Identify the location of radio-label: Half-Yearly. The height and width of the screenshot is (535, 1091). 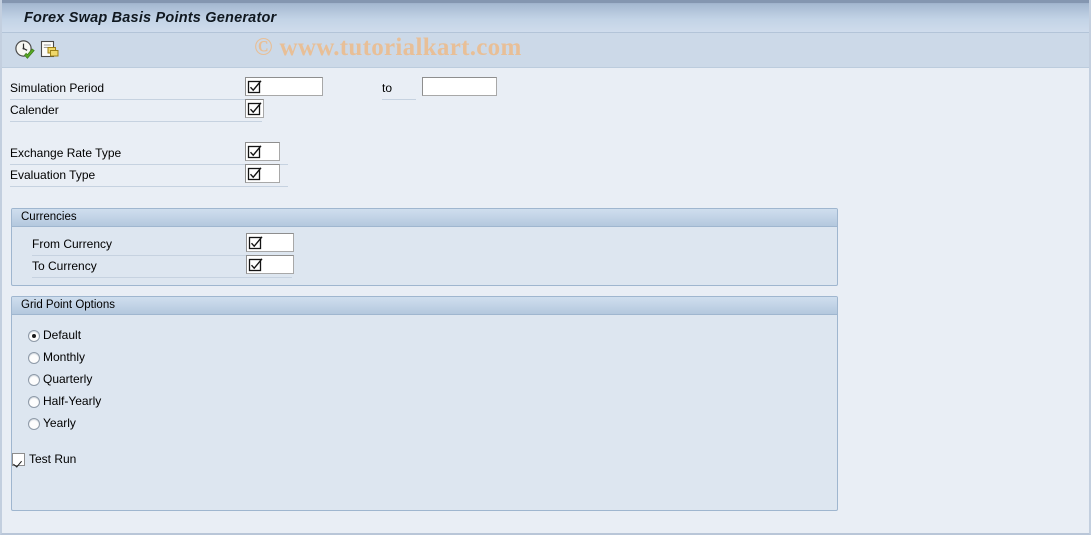
(72, 401).